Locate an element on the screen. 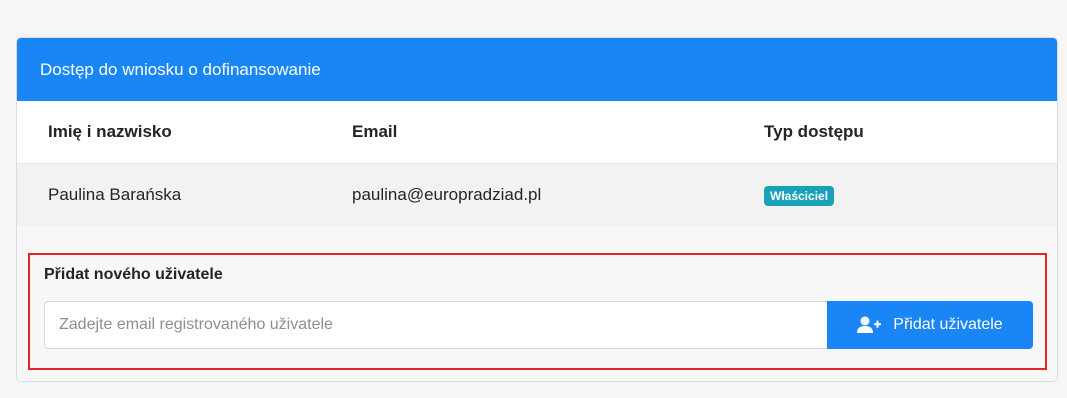  column-header-email: Email is located at coordinates (375, 131).